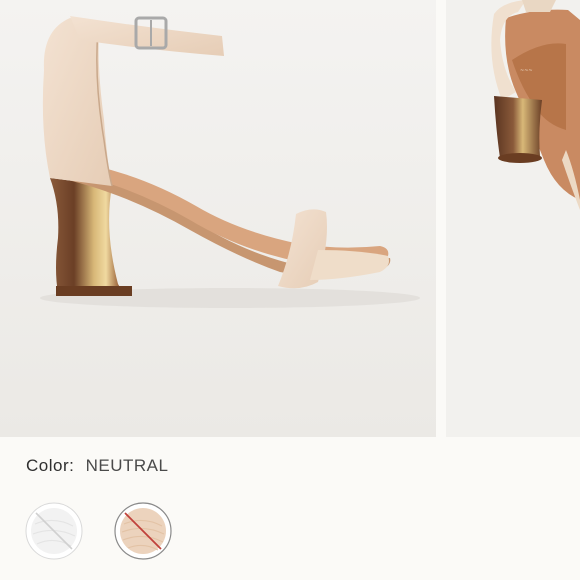 Image resolution: width=580 pixels, height=580 pixels. Describe the element at coordinates (54, 531) in the screenshot. I see `swatch-white` at that location.